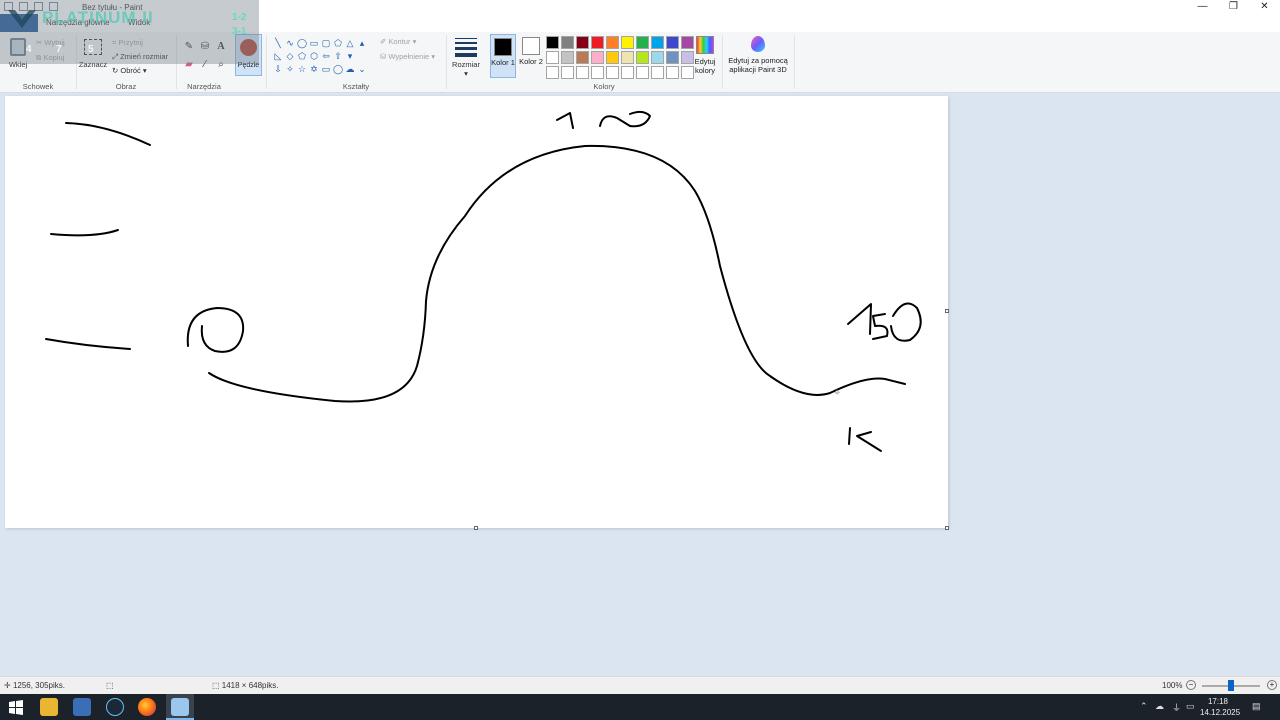 Image resolution: width=1280 pixels, height=720 pixels. I want to click on size-button: Rozmiar ▾, so click(466, 69).